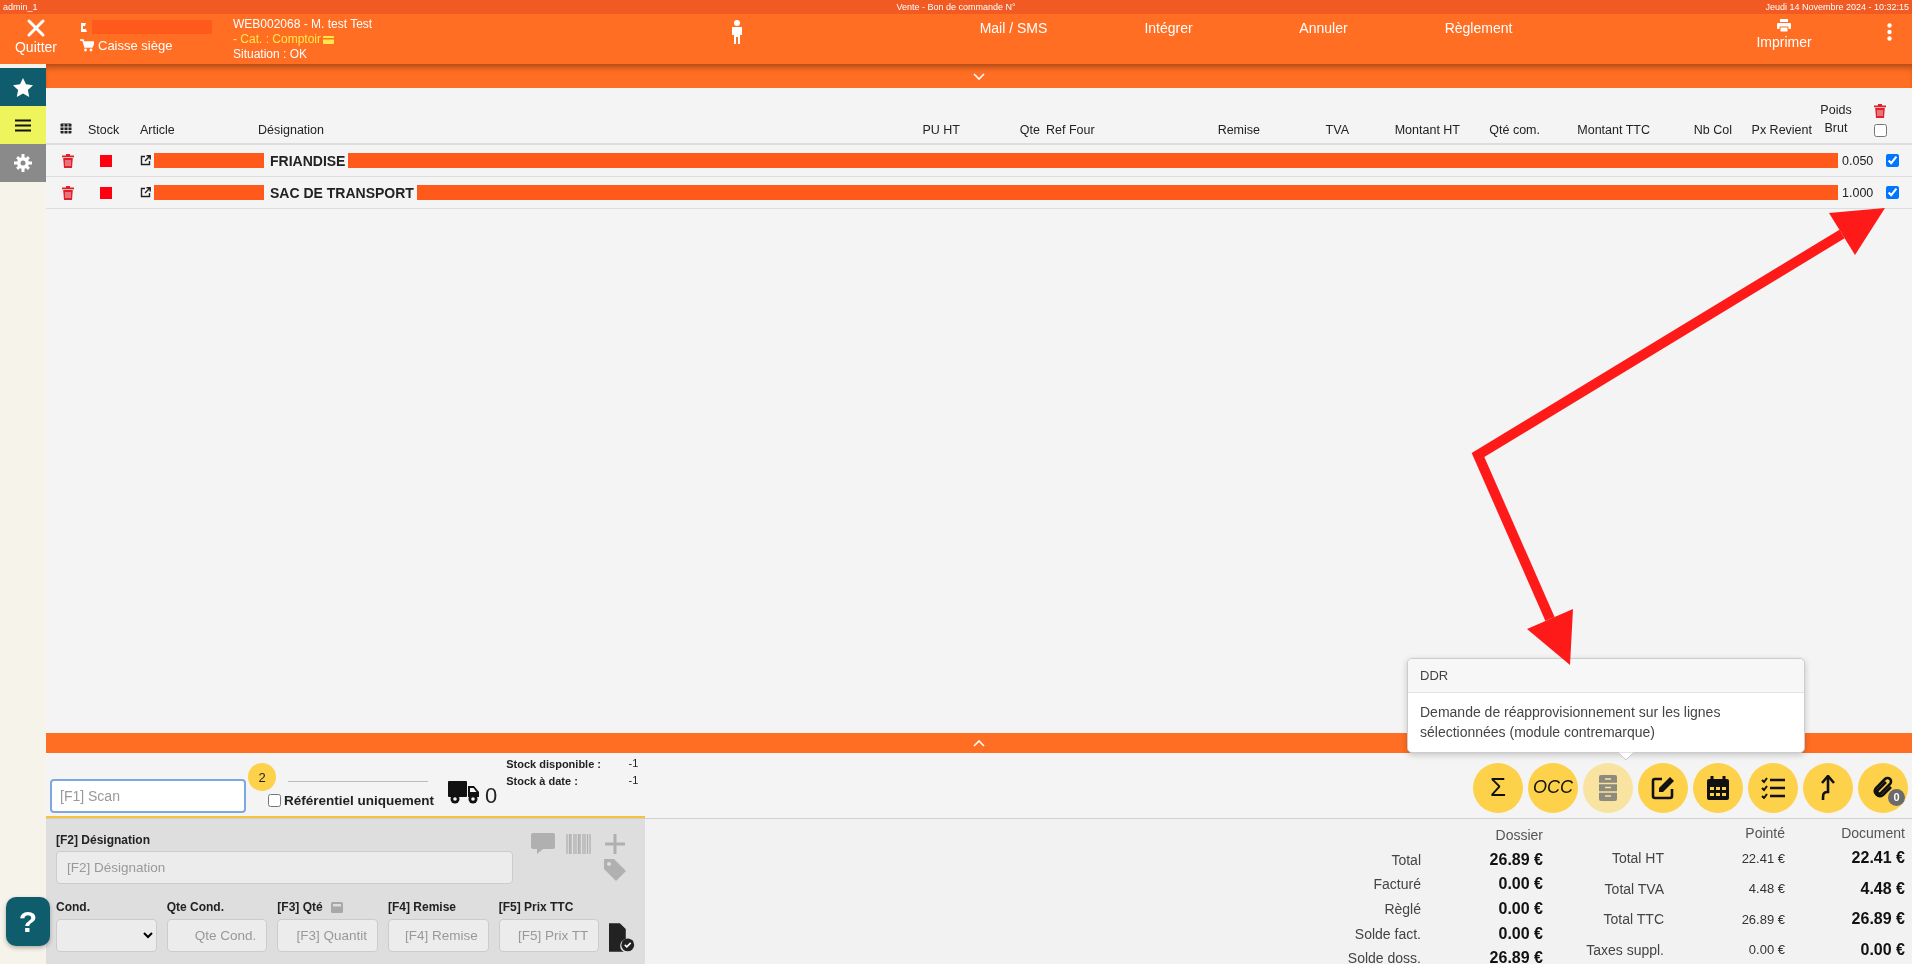 The height and width of the screenshot is (964, 1912). What do you see at coordinates (300, 907) in the screenshot?
I see `field-label: [F3] Qté` at bounding box center [300, 907].